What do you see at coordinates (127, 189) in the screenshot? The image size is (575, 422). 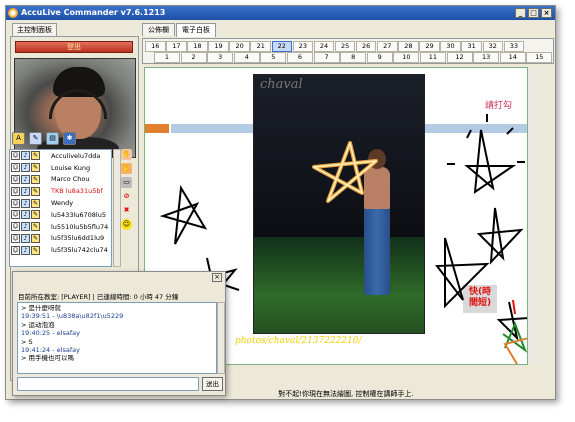 I see `user-tools: ✋ ✋ ▭ ⊘ ✖ ☺` at bounding box center [127, 189].